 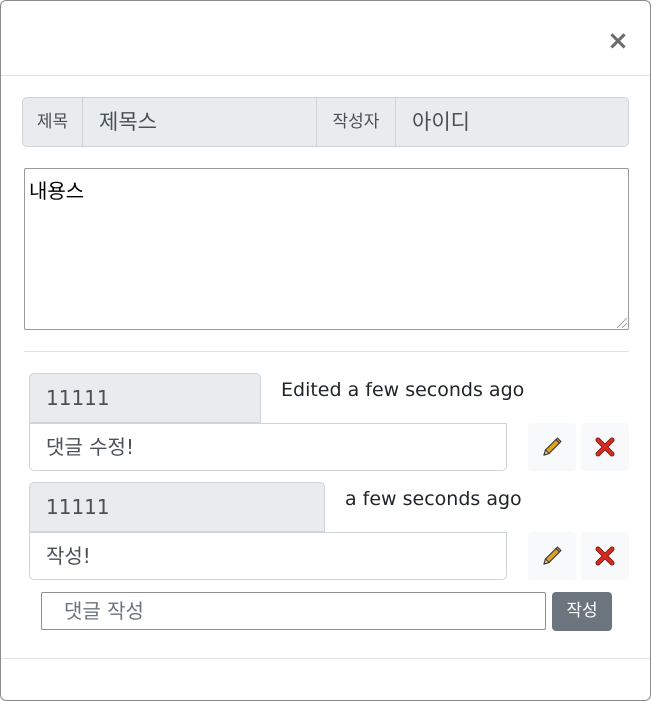 I want to click on new-comment-input, so click(x=293, y=611).